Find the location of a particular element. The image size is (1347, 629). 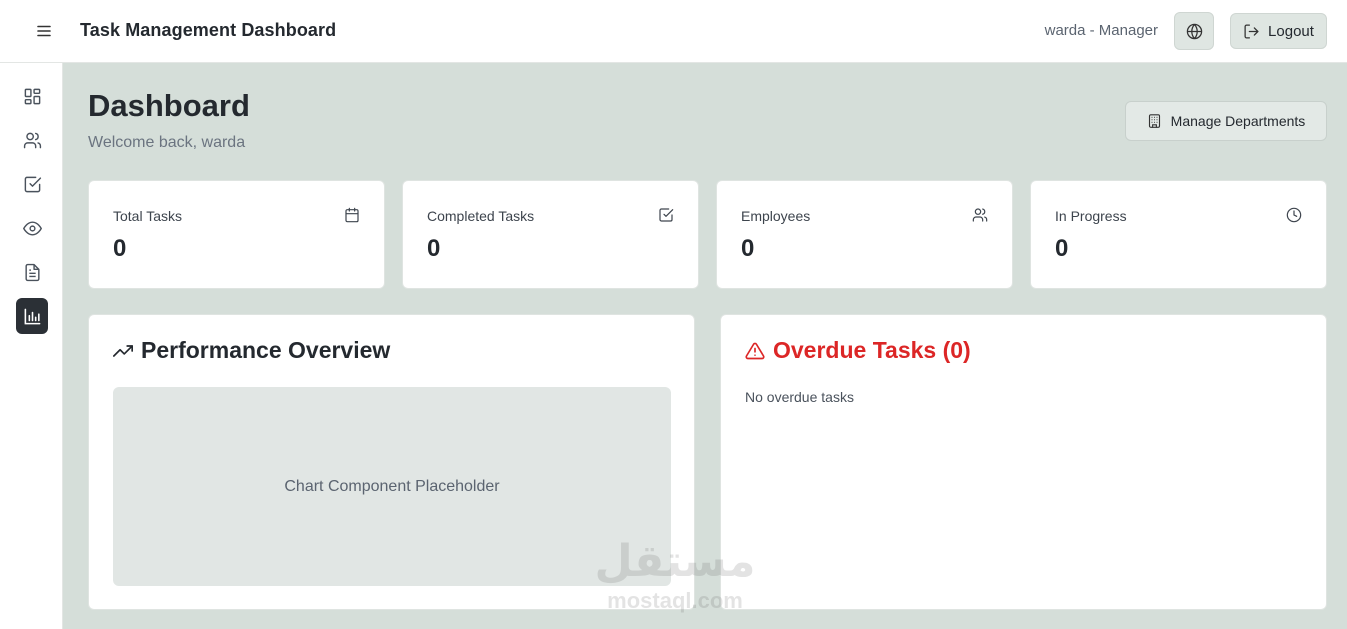

eye-icon is located at coordinates (32, 228).